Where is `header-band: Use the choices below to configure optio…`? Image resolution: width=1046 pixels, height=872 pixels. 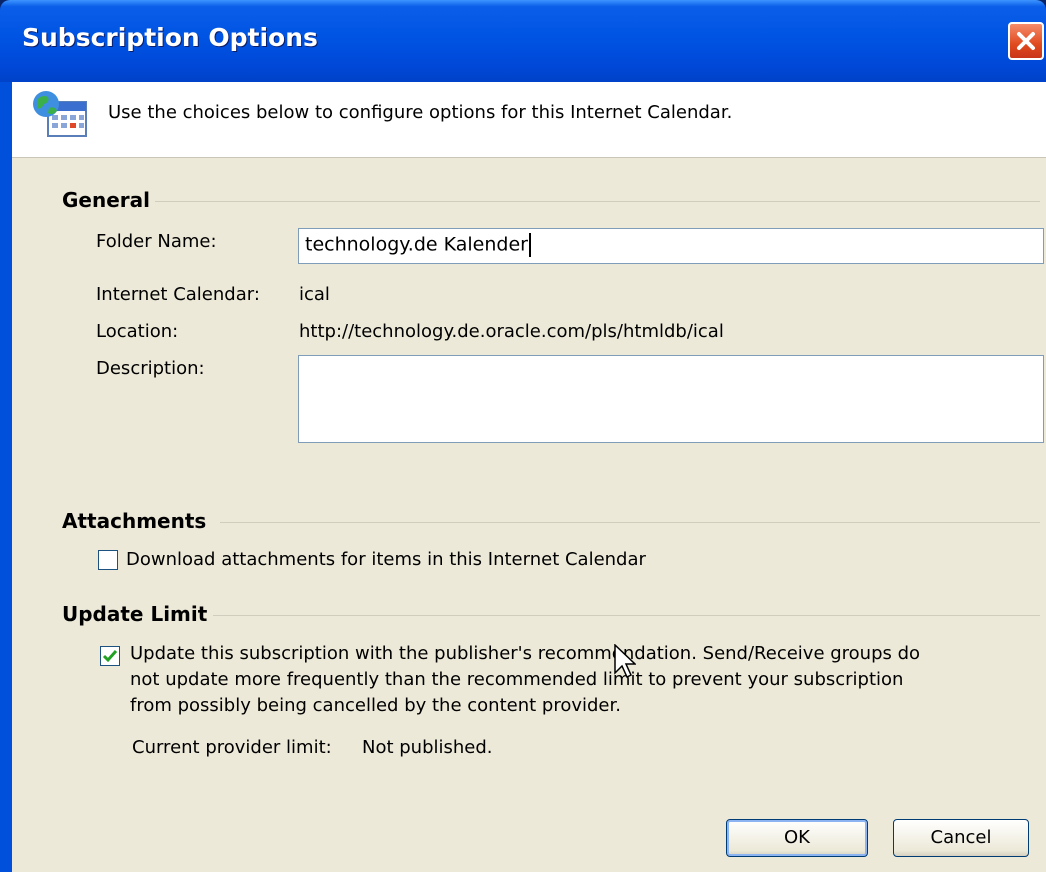
header-band: Use the choices below to configure optio… is located at coordinates (529, 120).